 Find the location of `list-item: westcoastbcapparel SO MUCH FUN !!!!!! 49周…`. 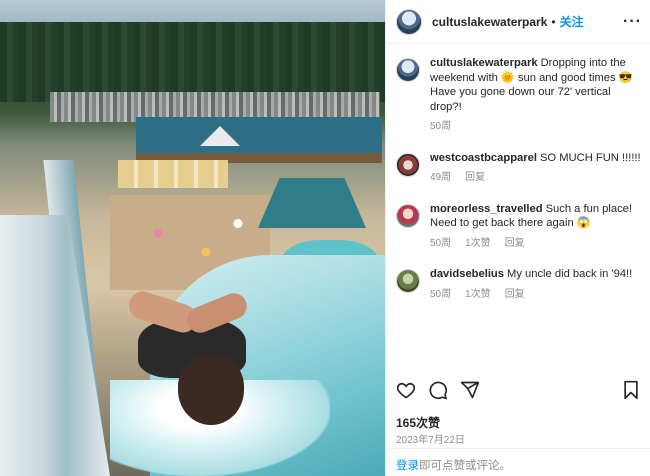

list-item: westcoastbcapparel SO MUCH FUN !!!!!! 49周… is located at coordinates (520, 168).